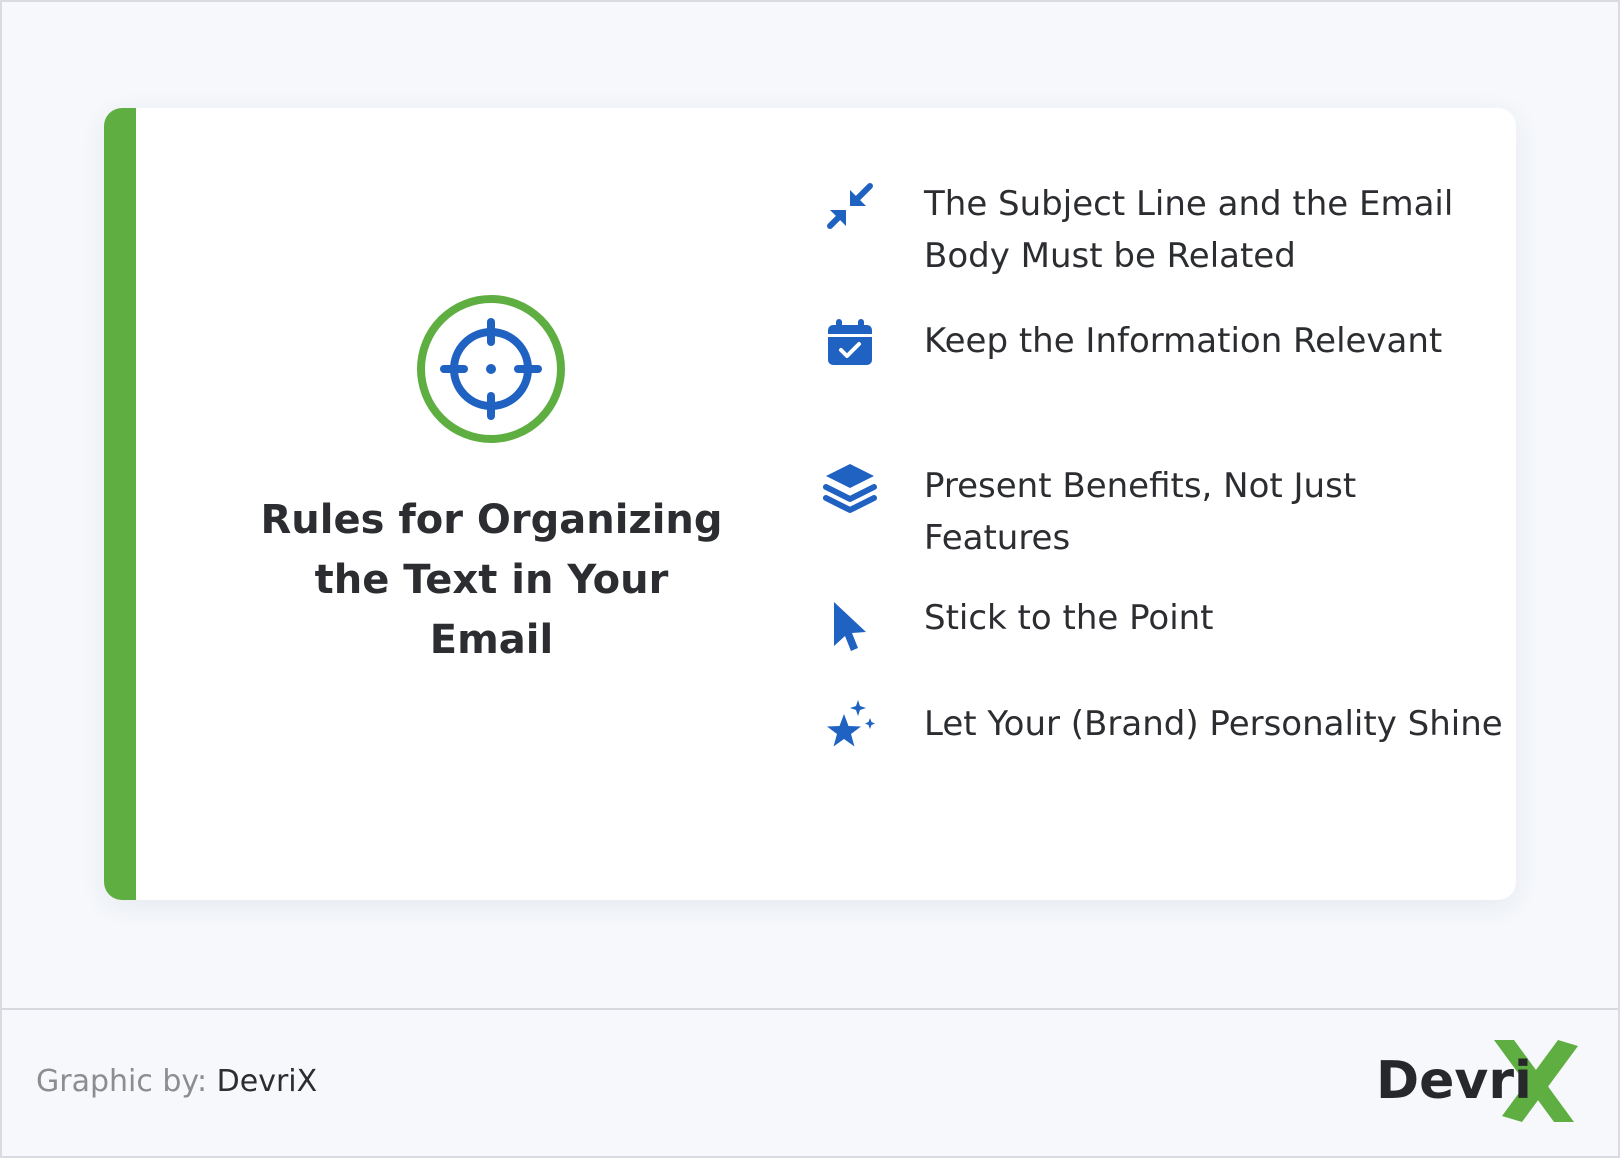 The width and height of the screenshot is (1620, 1158). Describe the element at coordinates (851, 723) in the screenshot. I see `sparkle-star-icon` at that location.